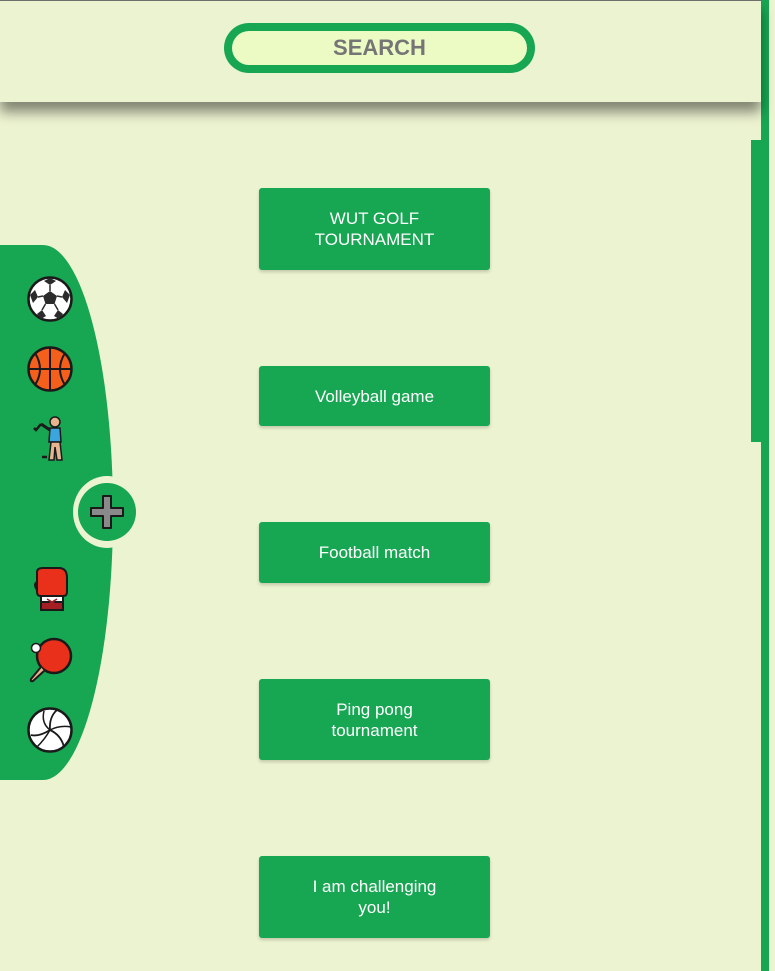 The image size is (775, 971). Describe the element at coordinates (756, 291) in the screenshot. I see `events-scrollbar-thumb` at that location.